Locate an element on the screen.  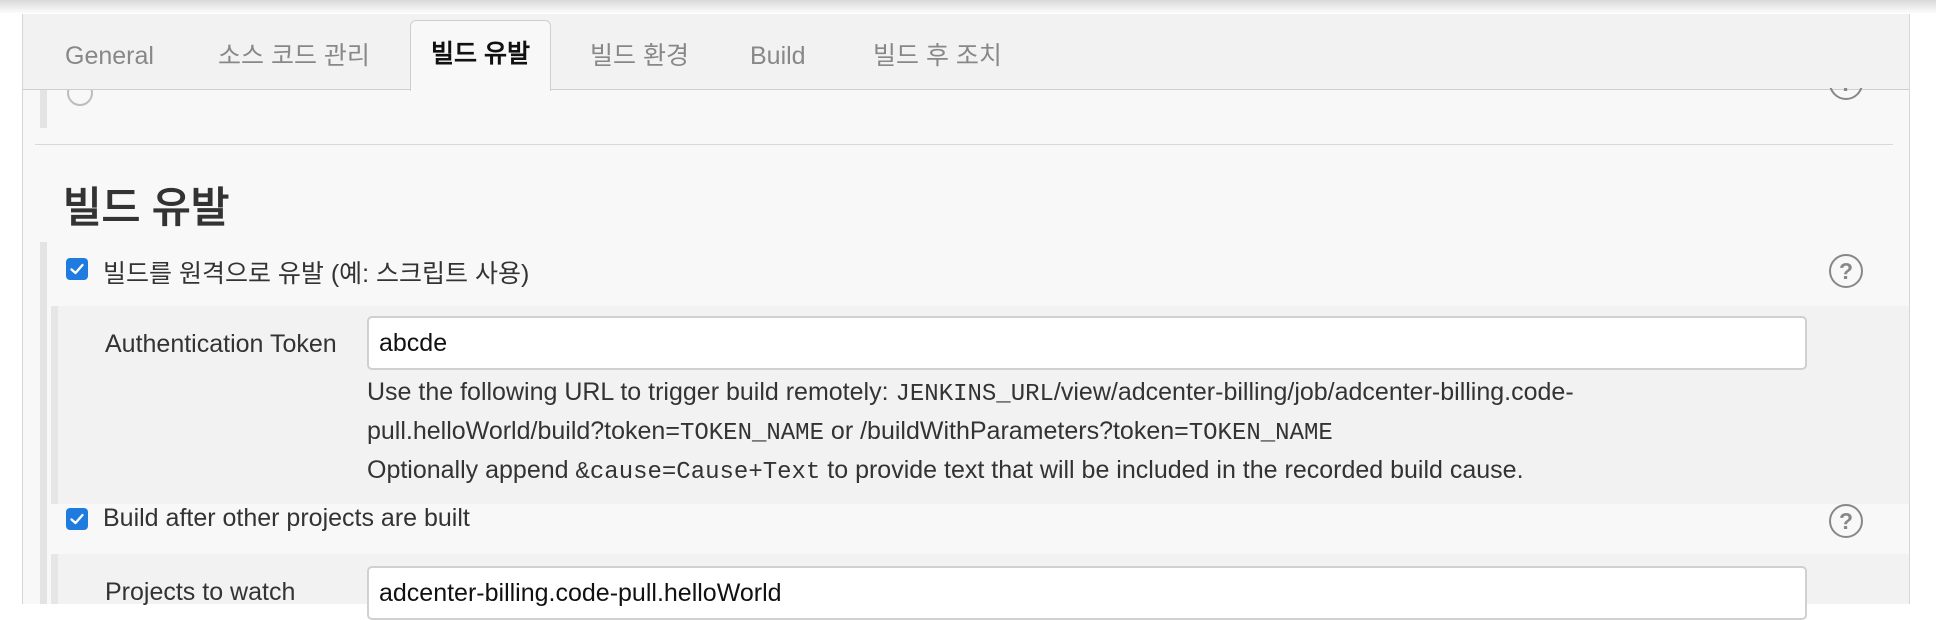
tab-general: General is located at coordinates (109, 56).